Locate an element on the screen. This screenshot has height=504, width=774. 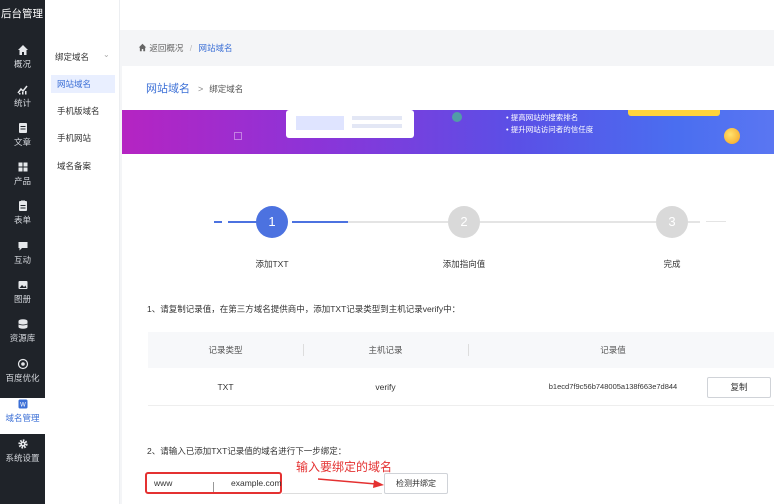
grid-icon is located at coordinates (22, 167).